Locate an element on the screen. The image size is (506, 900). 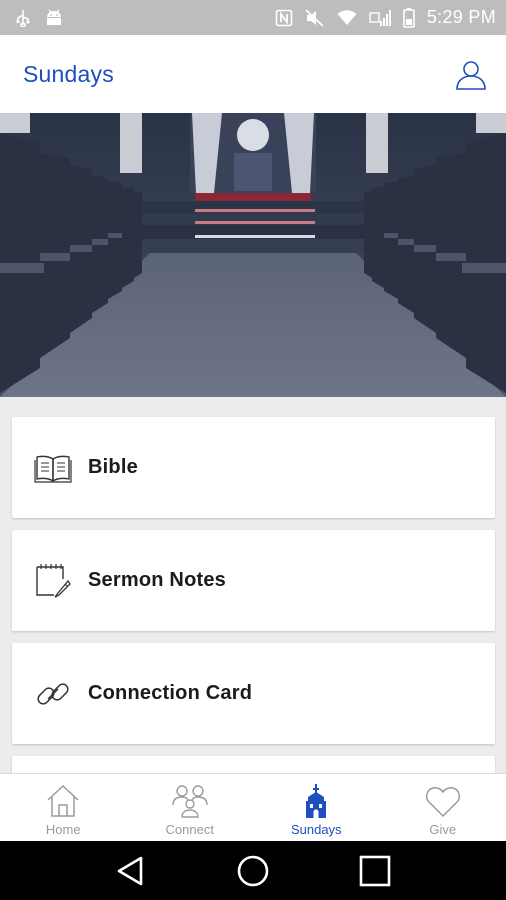
usb-icon is located at coordinates (23, 18).